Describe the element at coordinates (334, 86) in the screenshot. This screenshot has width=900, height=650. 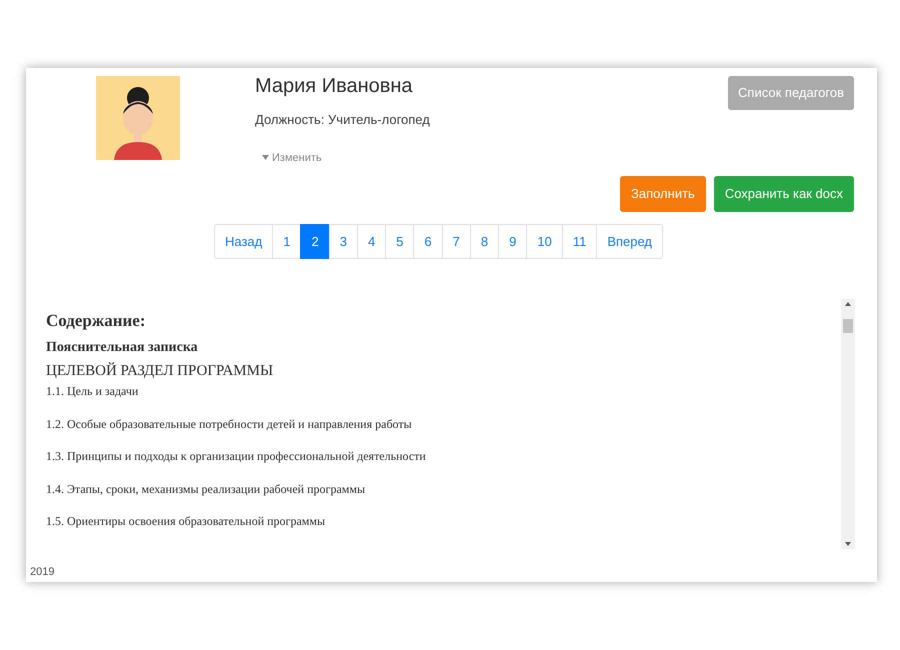
I see `teacher-name: Мария Ивановна` at that location.